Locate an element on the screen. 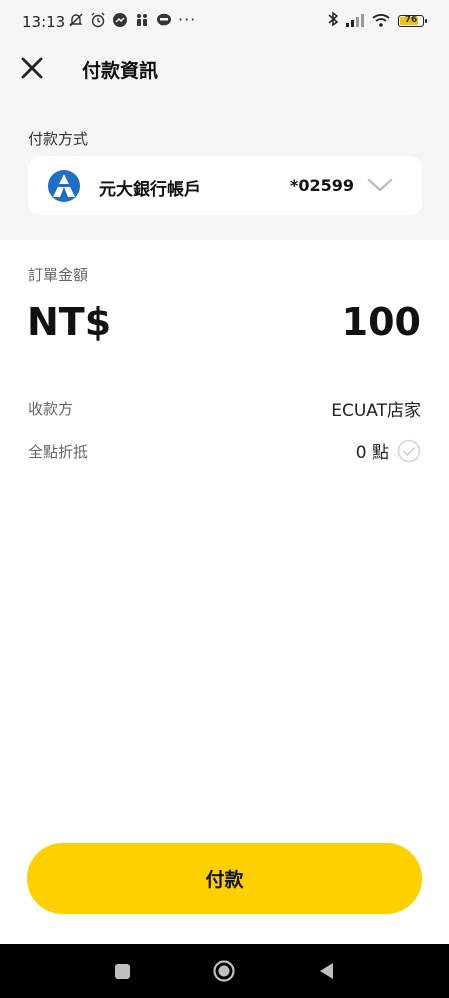 This screenshot has height=998, width=449. order-amount-label: 訂單金額 is located at coordinates (58, 275).